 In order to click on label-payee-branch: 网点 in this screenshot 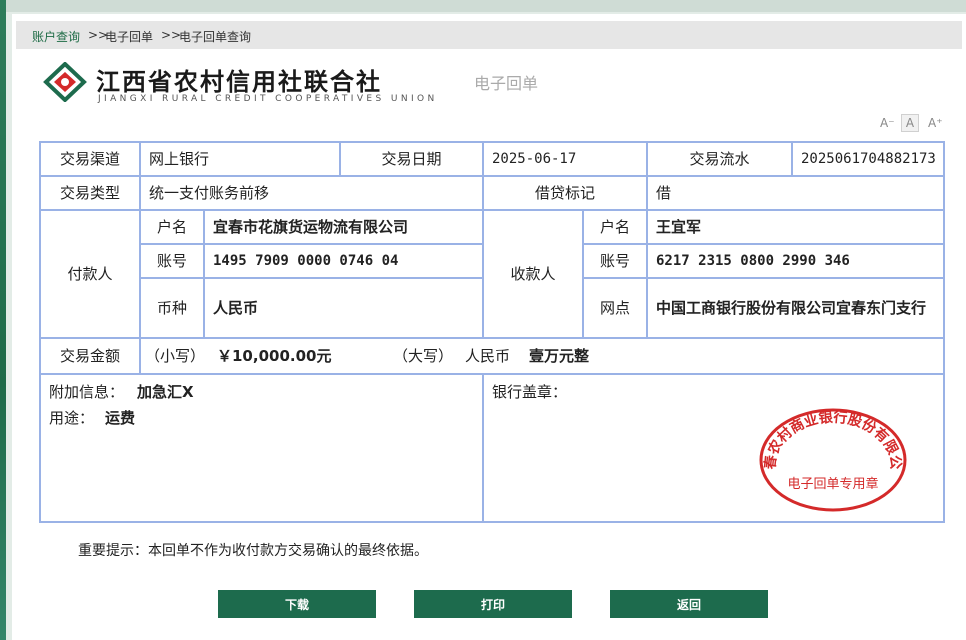, I will do `click(616, 309)`.